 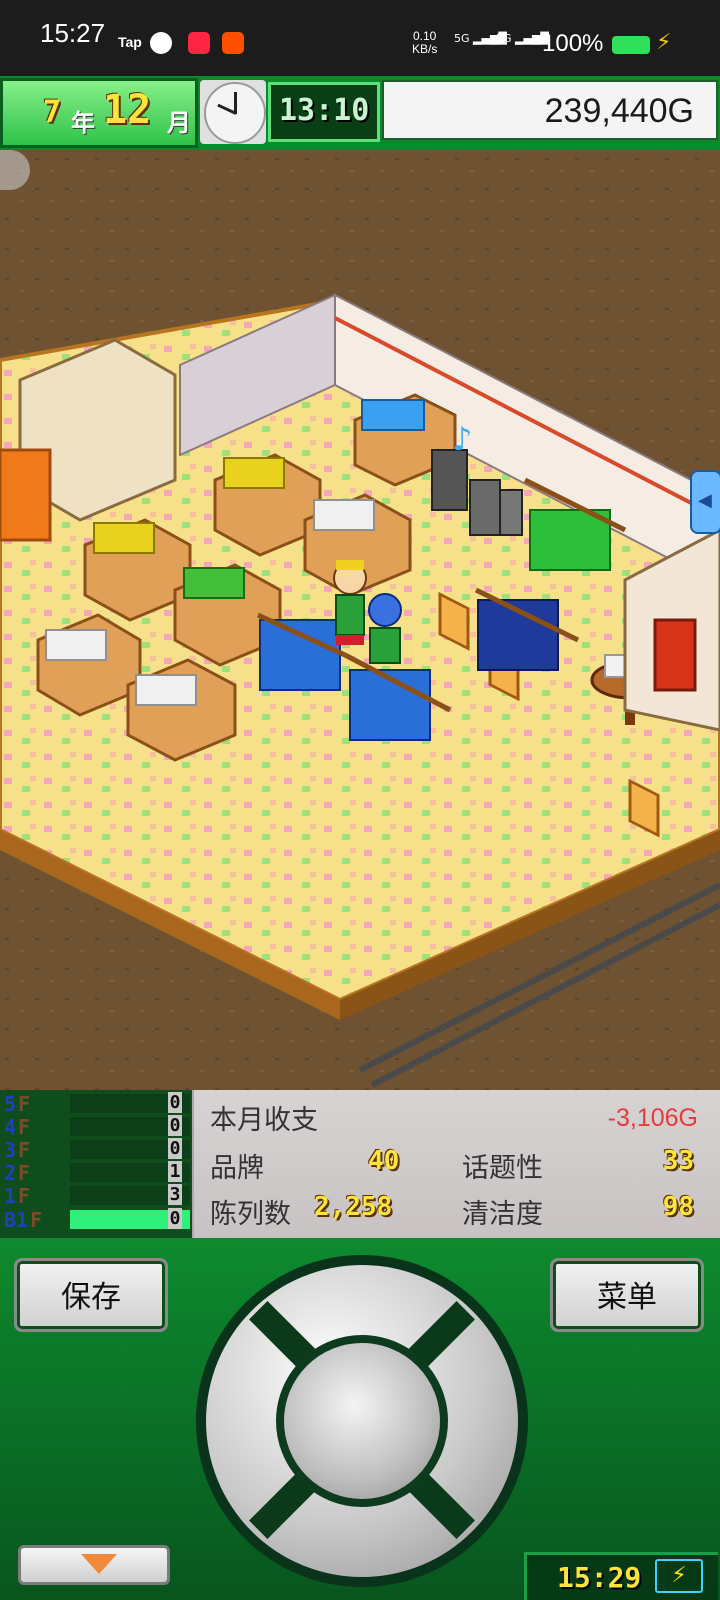 I want to click on bottom-clock: 15:29 ⚡, so click(x=621, y=1576).